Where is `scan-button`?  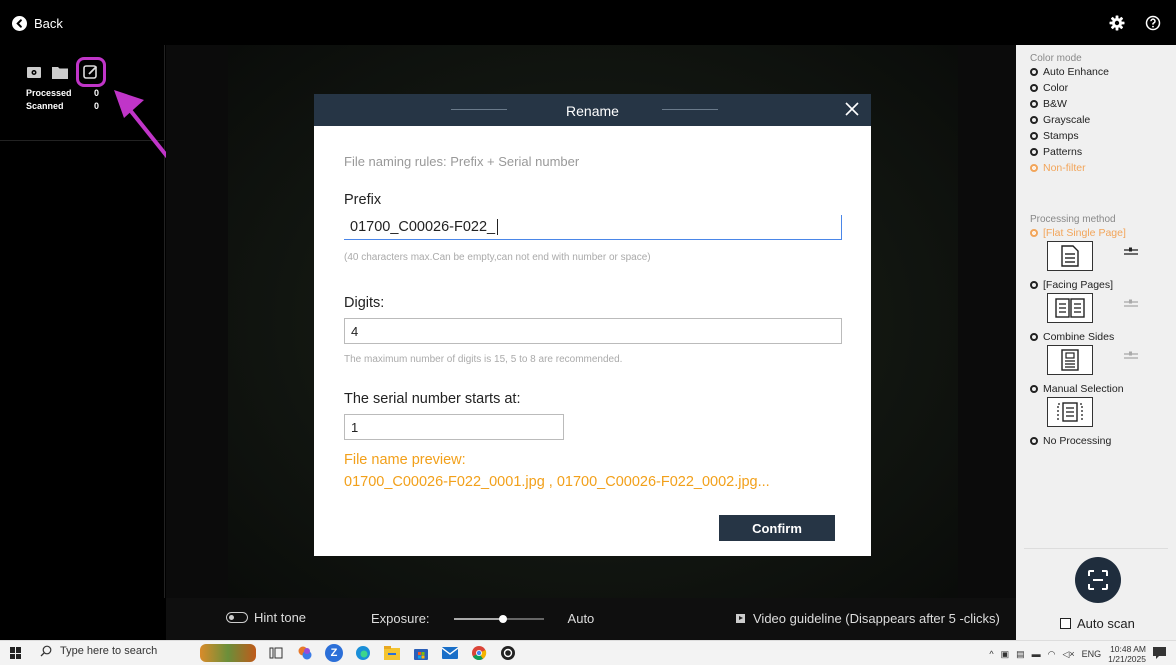
scan-button is located at coordinates (1098, 580).